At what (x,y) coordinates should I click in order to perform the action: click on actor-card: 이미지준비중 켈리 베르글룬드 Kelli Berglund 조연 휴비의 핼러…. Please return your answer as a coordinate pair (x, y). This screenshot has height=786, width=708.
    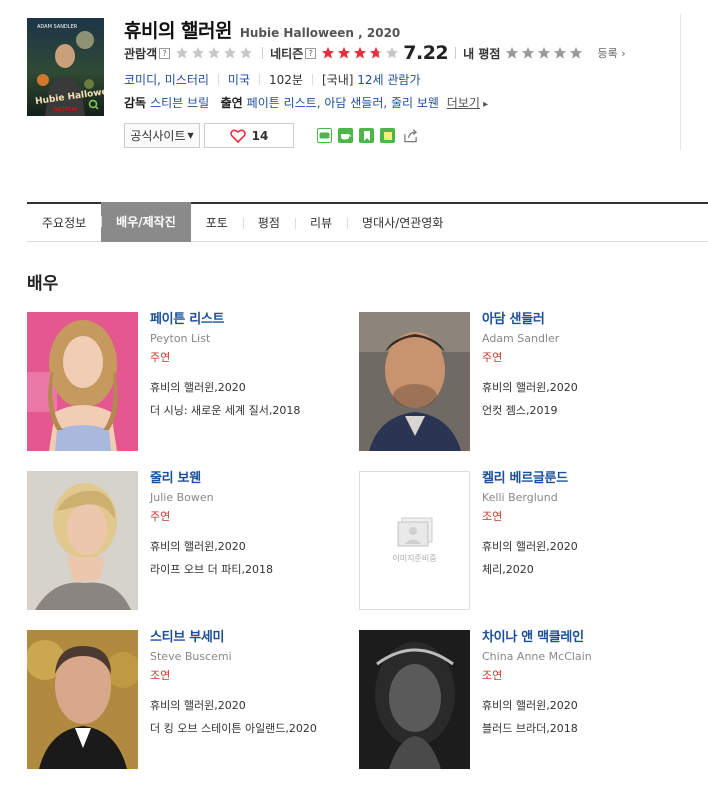
    Looking at the image, I should click on (529, 541).